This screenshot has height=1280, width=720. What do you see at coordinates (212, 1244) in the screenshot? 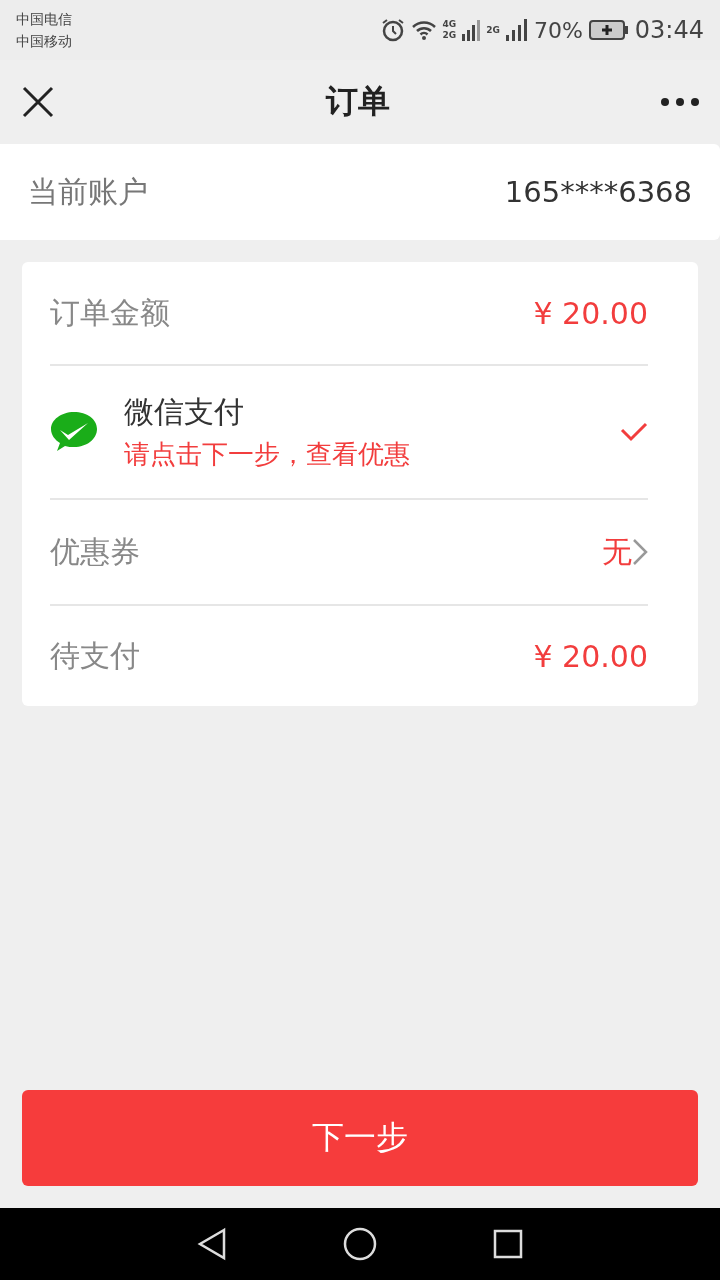
I see `back-icon` at bounding box center [212, 1244].